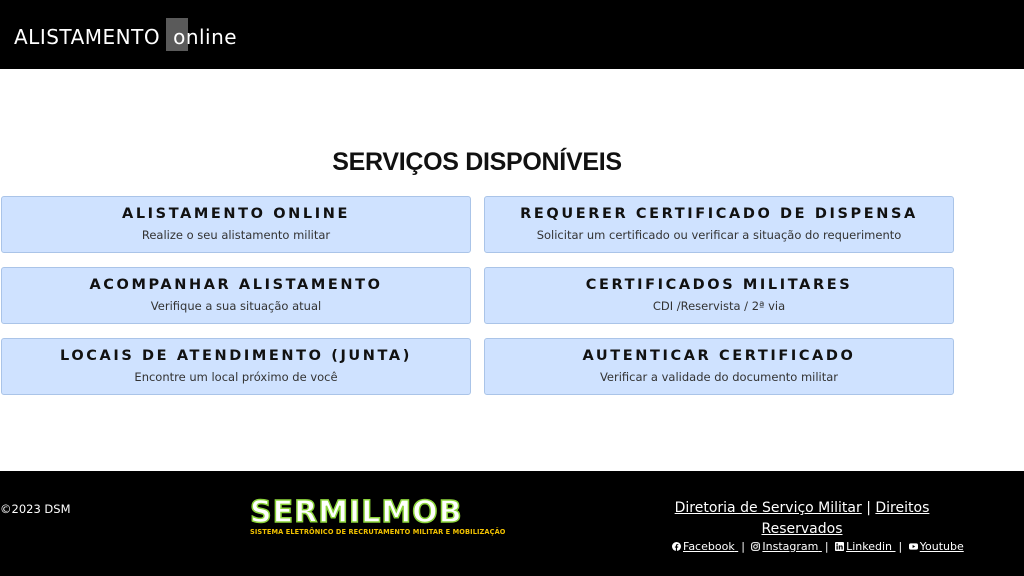 This screenshot has height=576, width=1024. I want to click on brand-main-text: ALISTAMENTO, so click(87, 36).